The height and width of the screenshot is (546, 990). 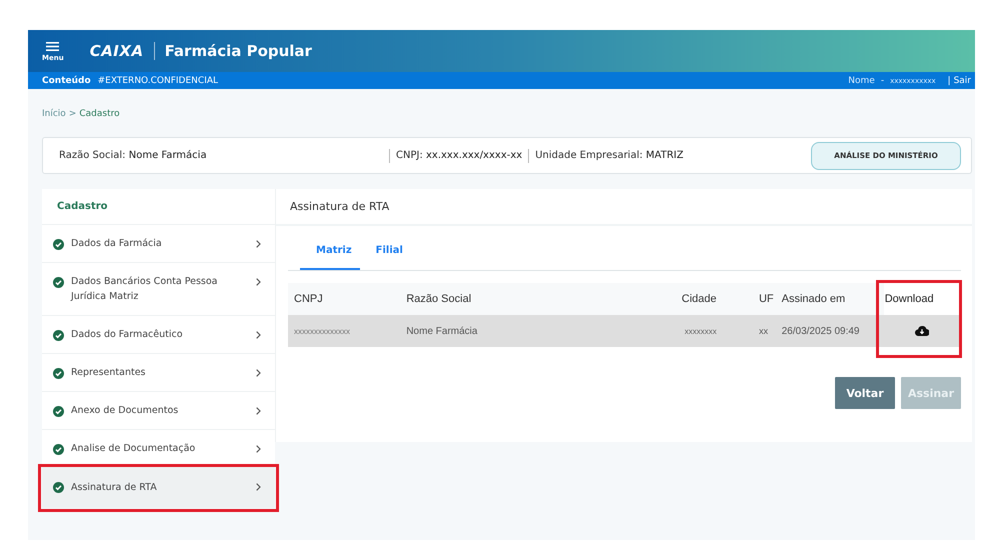 What do you see at coordinates (389, 255) in the screenshot?
I see `tab: Filial` at bounding box center [389, 255].